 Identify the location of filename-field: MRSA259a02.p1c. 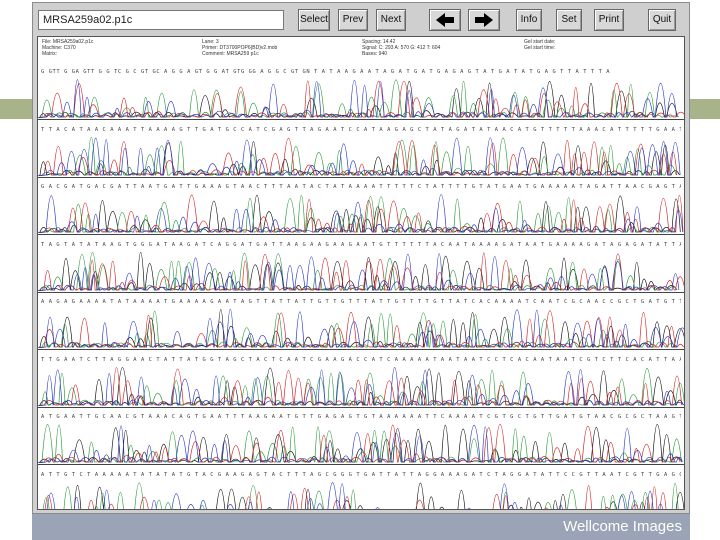
(161, 20).